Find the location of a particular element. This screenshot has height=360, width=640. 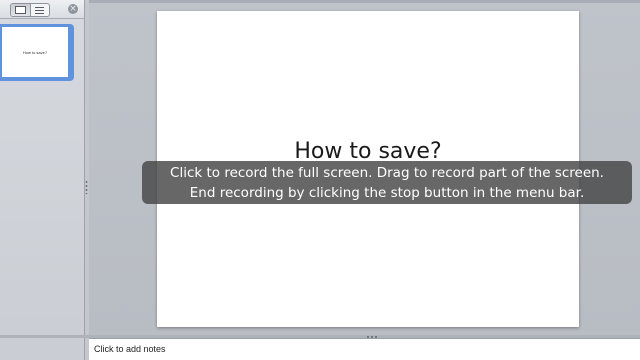

sidebar-toolbar: × is located at coordinates (42, 9).